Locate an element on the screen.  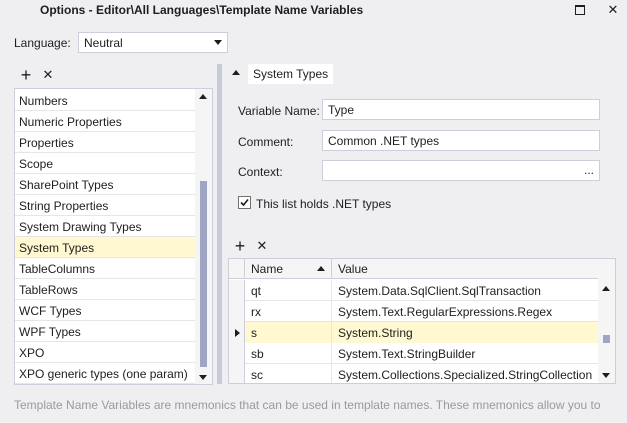
list-item: XPO is located at coordinates (105, 352).